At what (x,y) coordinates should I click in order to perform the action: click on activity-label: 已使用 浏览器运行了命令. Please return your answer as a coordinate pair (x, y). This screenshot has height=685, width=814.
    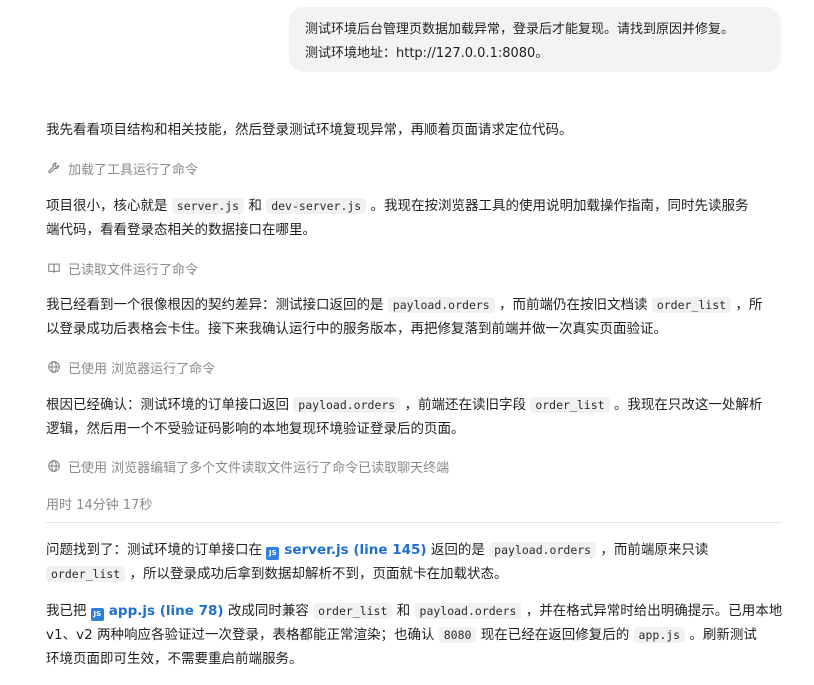
    Looking at the image, I should click on (142, 369).